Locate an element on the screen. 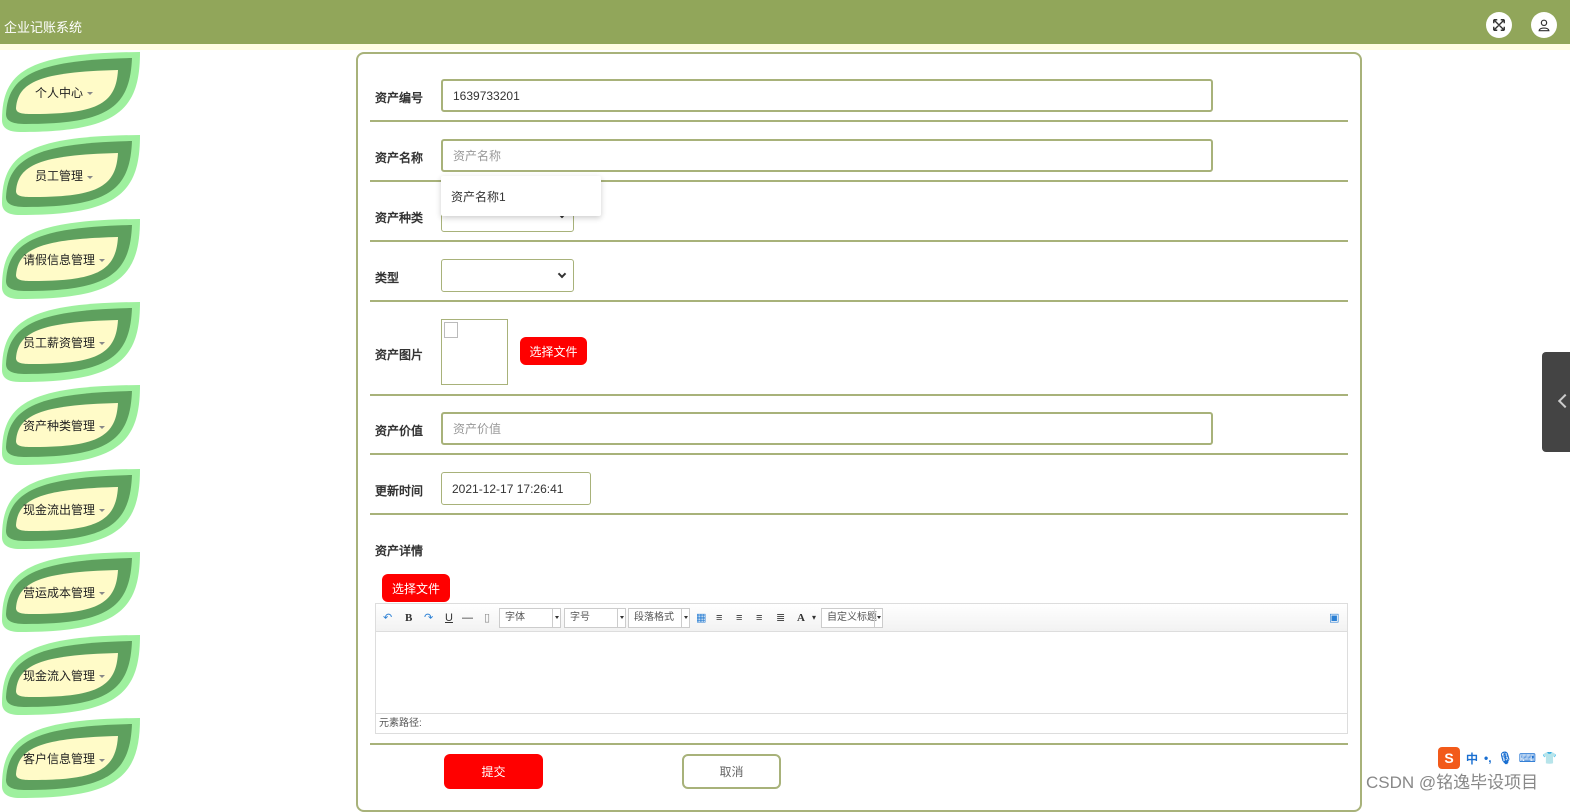 The width and height of the screenshot is (1570, 812). top-bar: 企业记账系统 is located at coordinates (785, 22).